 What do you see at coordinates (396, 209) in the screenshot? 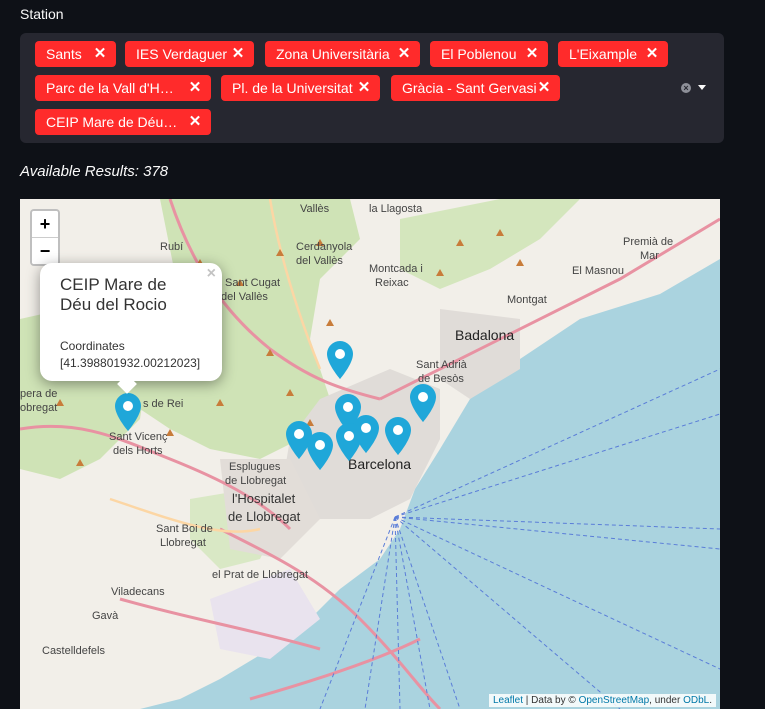
I see `place-label: la Llagosta` at bounding box center [396, 209].